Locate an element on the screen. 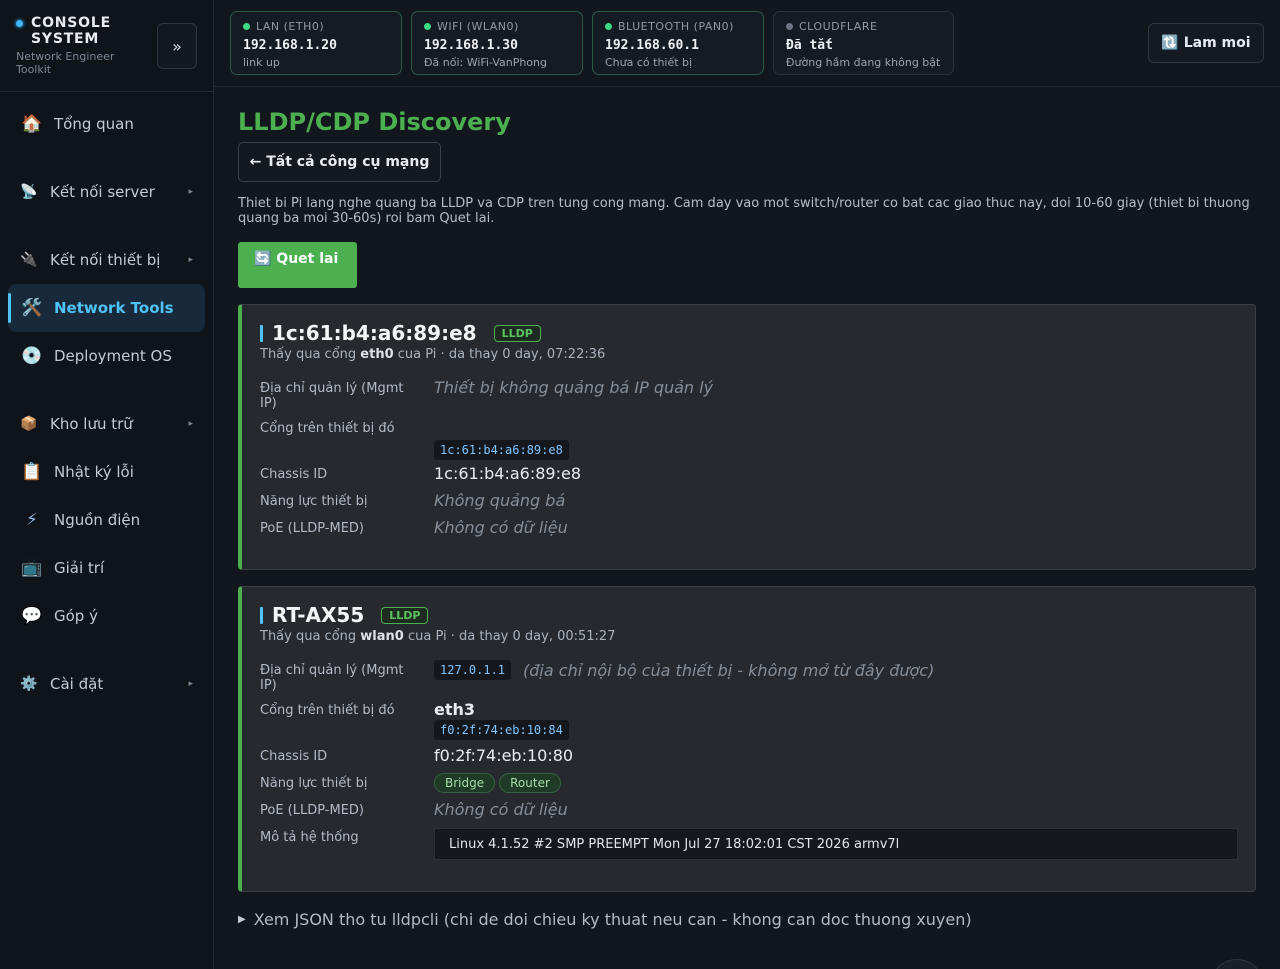 This screenshot has height=969, width=1280. device-header: RT-AX55 LLDP is located at coordinates (344, 615).